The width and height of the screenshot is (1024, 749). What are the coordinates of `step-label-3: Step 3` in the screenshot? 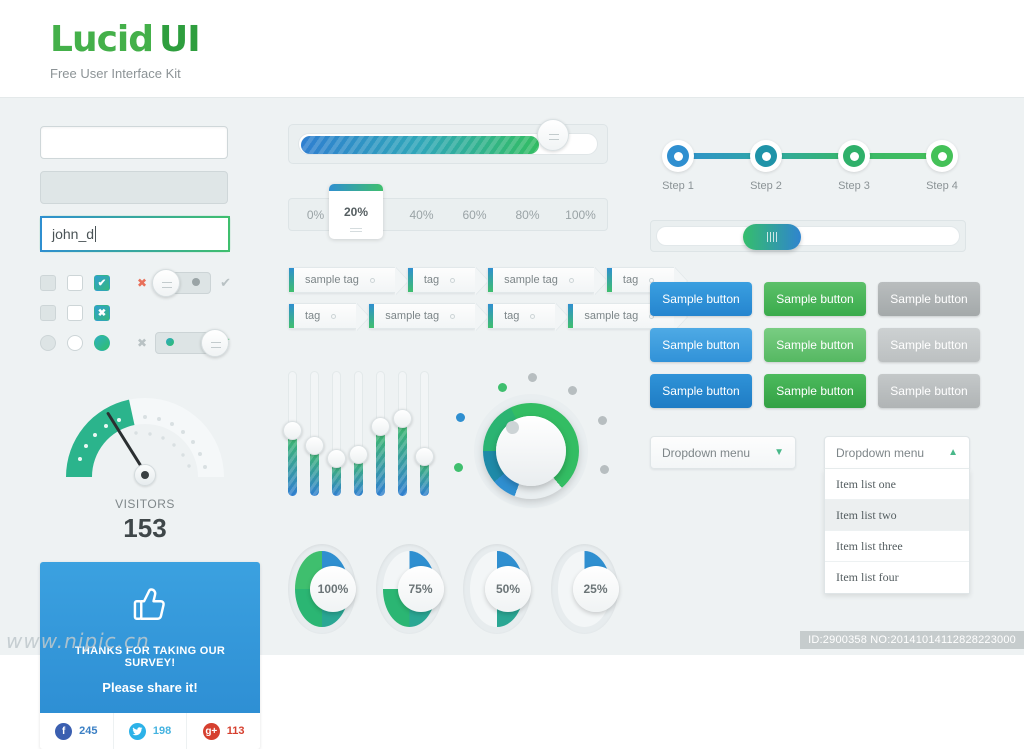 It's located at (854, 186).